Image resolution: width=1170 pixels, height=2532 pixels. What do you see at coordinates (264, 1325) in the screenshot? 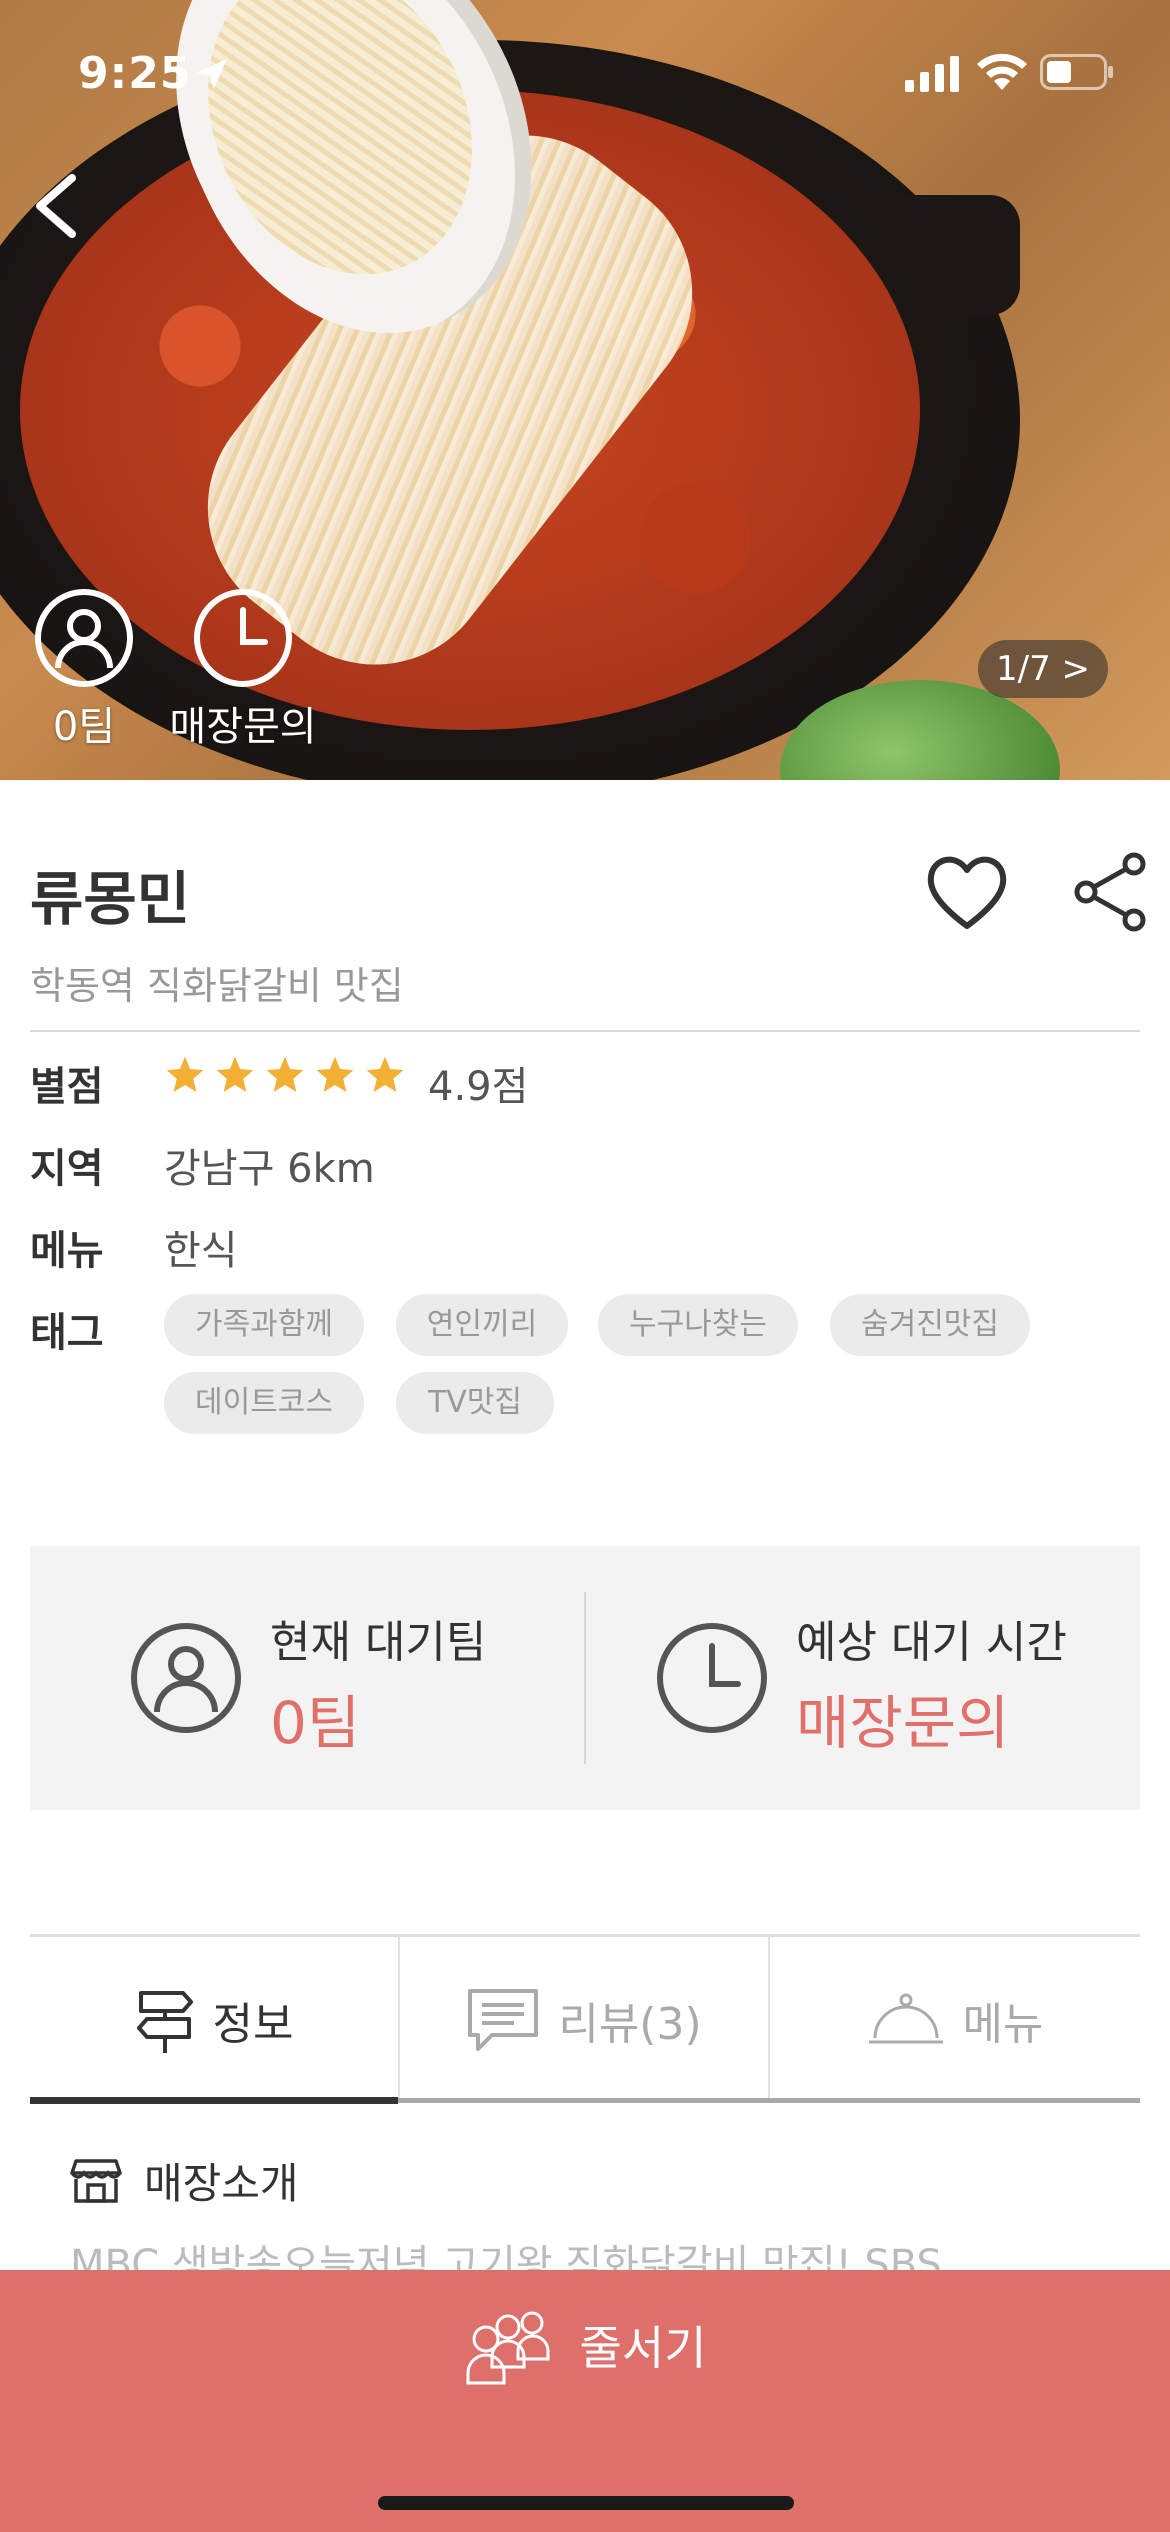
I see `tag-chip: 가족과함께` at bounding box center [264, 1325].